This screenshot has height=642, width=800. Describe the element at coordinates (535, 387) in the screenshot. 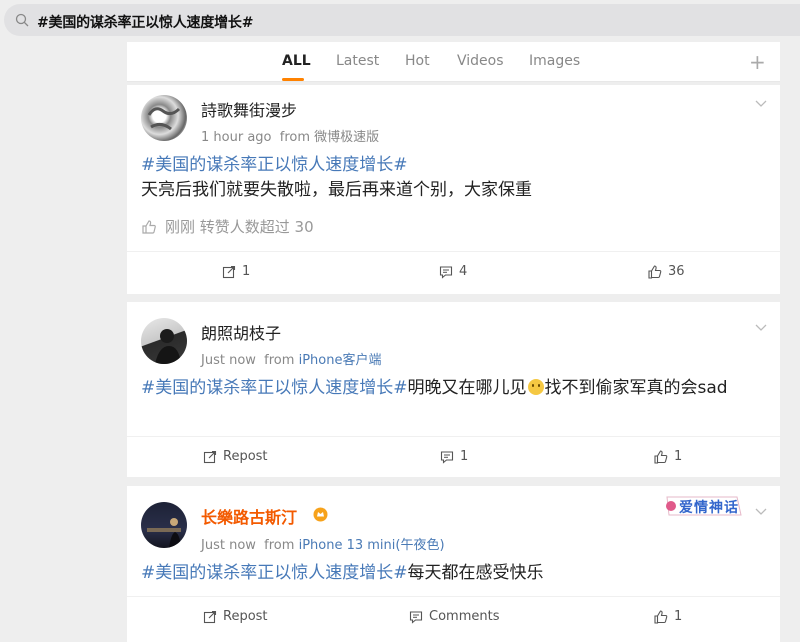

I see `emoji-icon` at that location.